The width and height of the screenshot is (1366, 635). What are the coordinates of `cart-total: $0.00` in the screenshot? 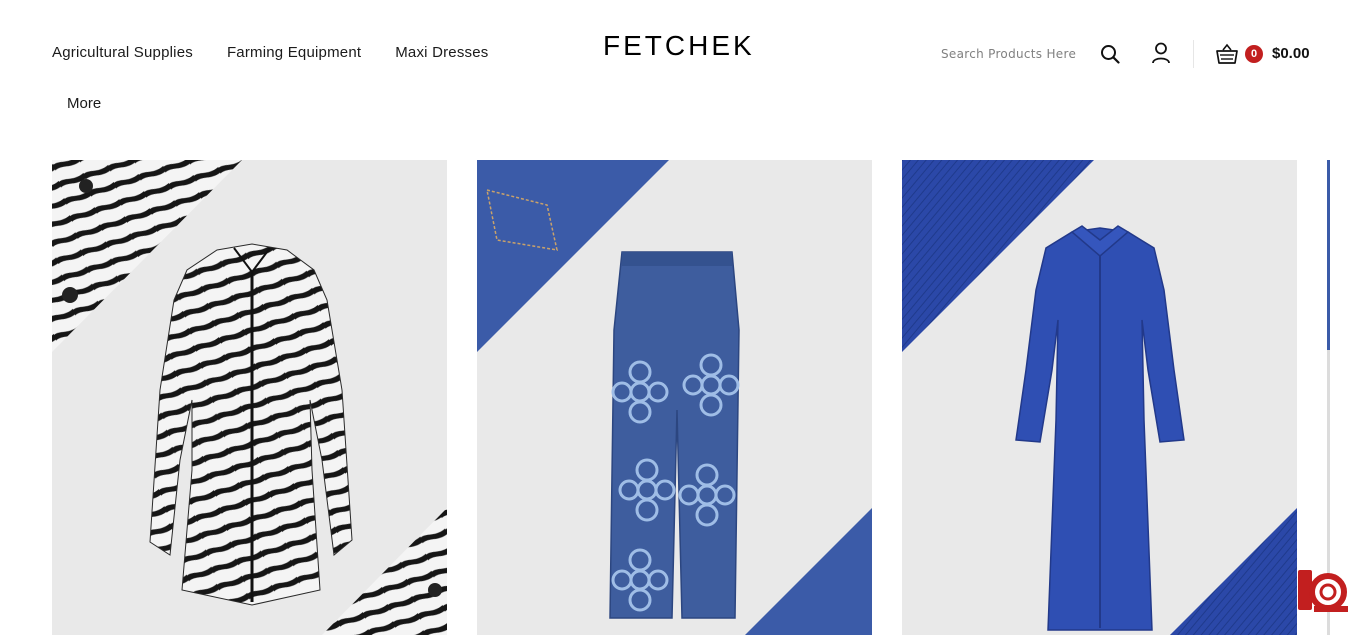 It's located at (1291, 53).